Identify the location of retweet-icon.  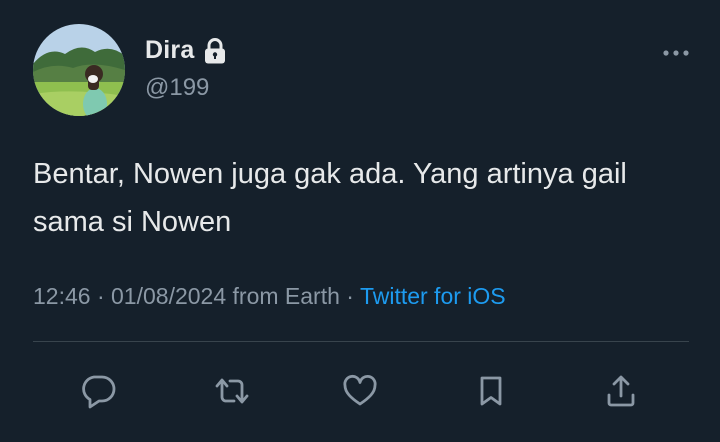
(232, 391).